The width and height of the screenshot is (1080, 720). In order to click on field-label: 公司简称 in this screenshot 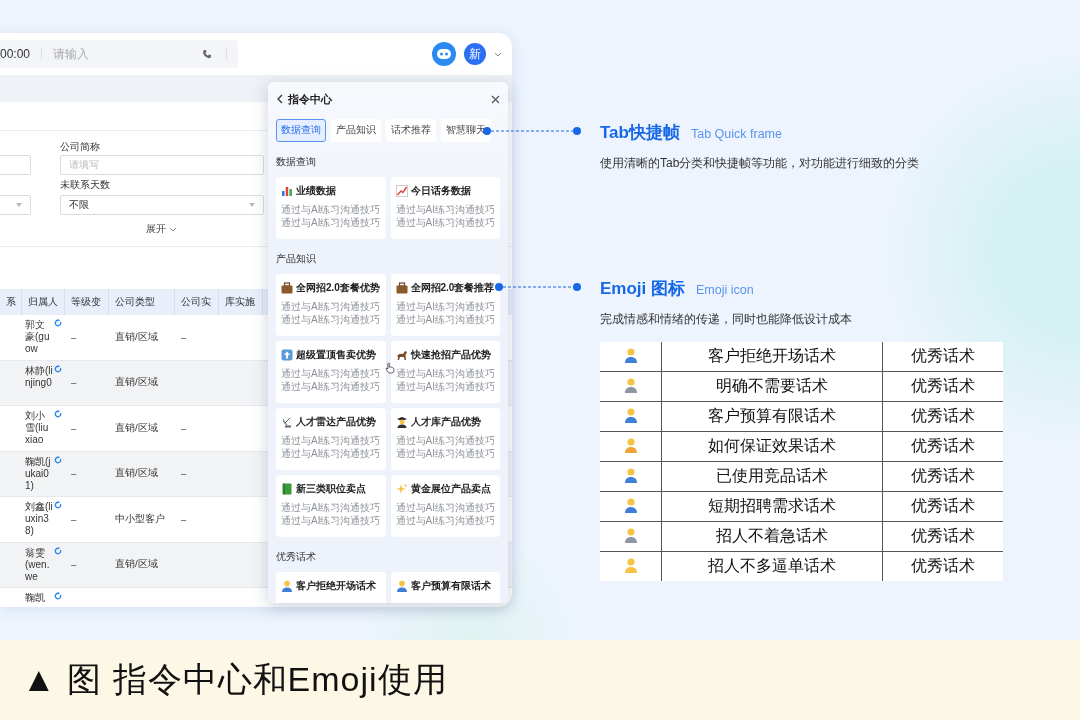, I will do `click(80, 147)`.